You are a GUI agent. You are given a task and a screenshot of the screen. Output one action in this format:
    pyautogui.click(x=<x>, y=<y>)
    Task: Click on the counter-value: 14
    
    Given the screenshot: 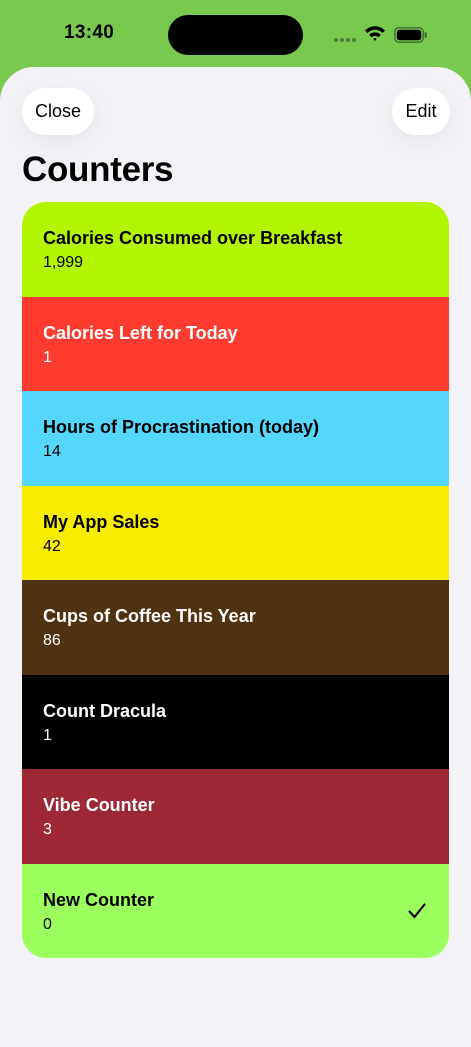 What is the action you would take?
    pyautogui.click(x=52, y=451)
    